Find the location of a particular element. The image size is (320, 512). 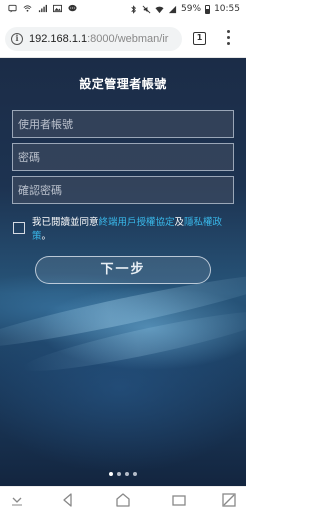

address-bar: i 192.168.1.1:8000/webman/ir is located at coordinates (93, 39).